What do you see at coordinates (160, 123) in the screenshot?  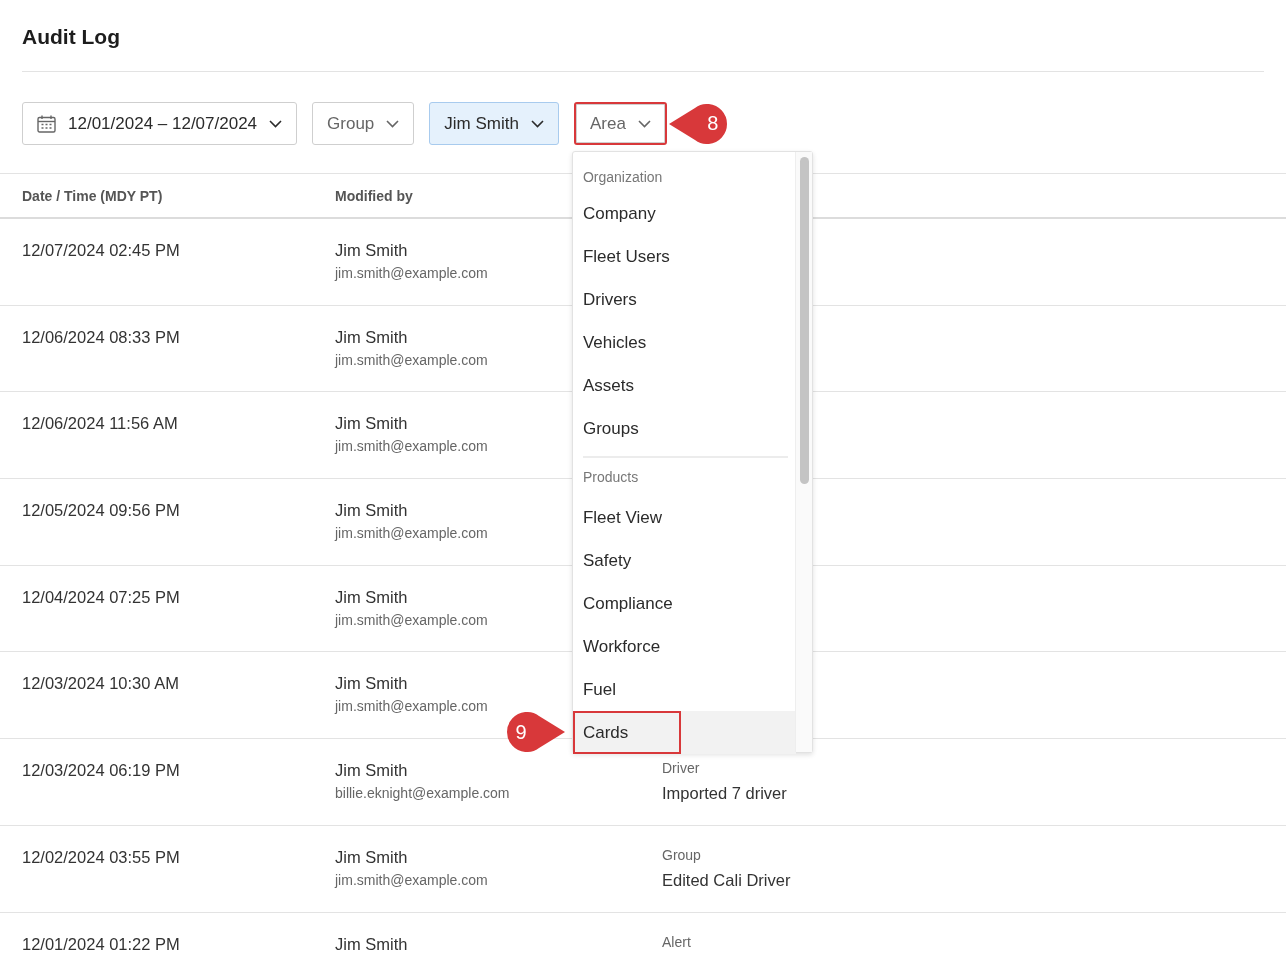 I see `date-range-filter: 12/01/2024 – 12/07/2024` at bounding box center [160, 123].